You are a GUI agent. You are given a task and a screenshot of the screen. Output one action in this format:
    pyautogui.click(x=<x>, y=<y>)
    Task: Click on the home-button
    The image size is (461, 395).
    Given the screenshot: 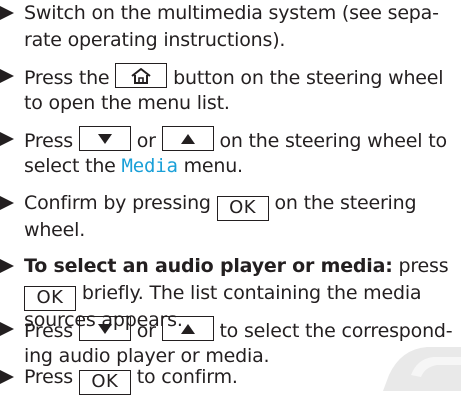 What is the action you would take?
    pyautogui.click(x=141, y=75)
    